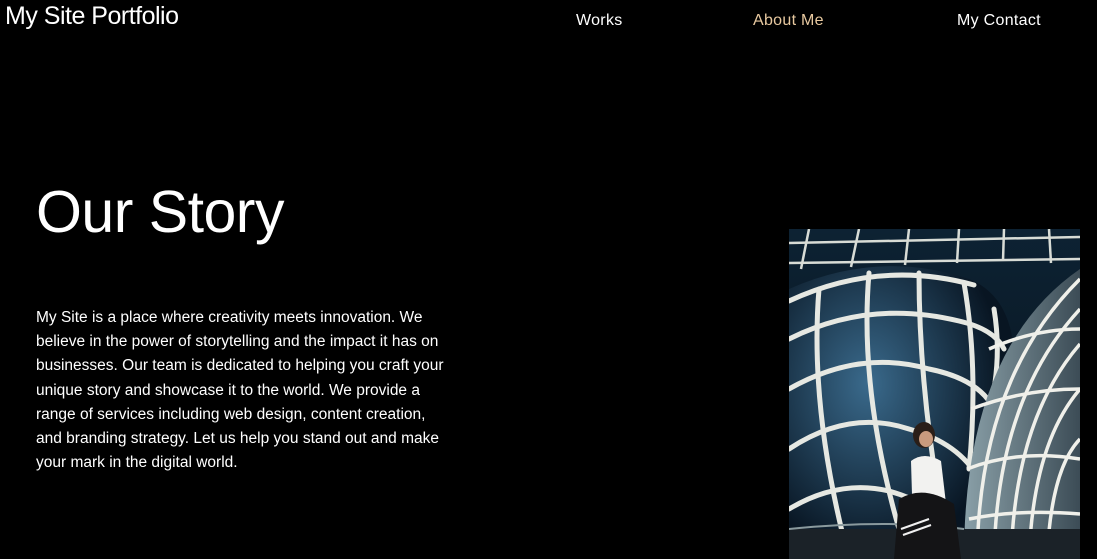  What do you see at coordinates (599, 21) in the screenshot?
I see `nav-item-works: Works` at bounding box center [599, 21].